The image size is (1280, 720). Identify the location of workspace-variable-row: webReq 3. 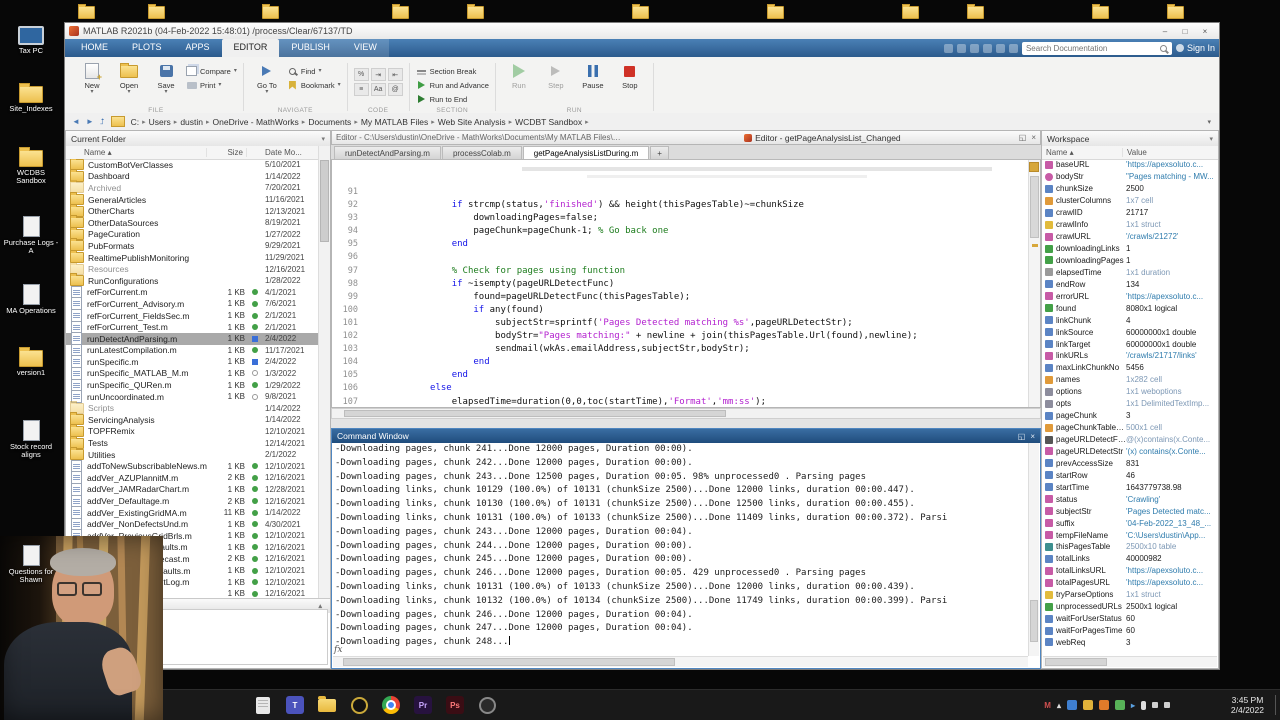
(1130, 643).